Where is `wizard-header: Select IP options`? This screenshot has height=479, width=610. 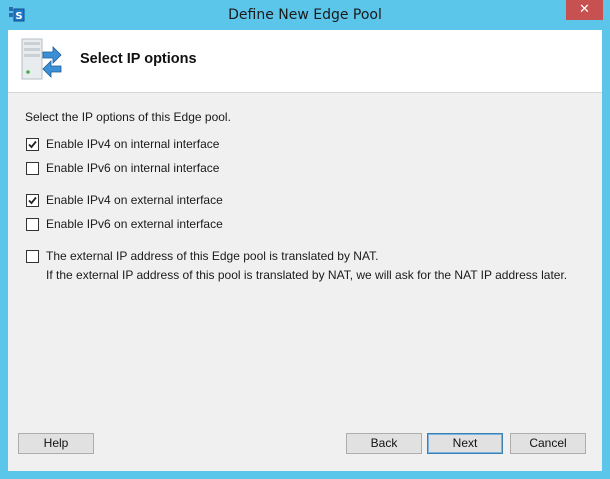 wizard-header: Select IP options is located at coordinates (305, 61).